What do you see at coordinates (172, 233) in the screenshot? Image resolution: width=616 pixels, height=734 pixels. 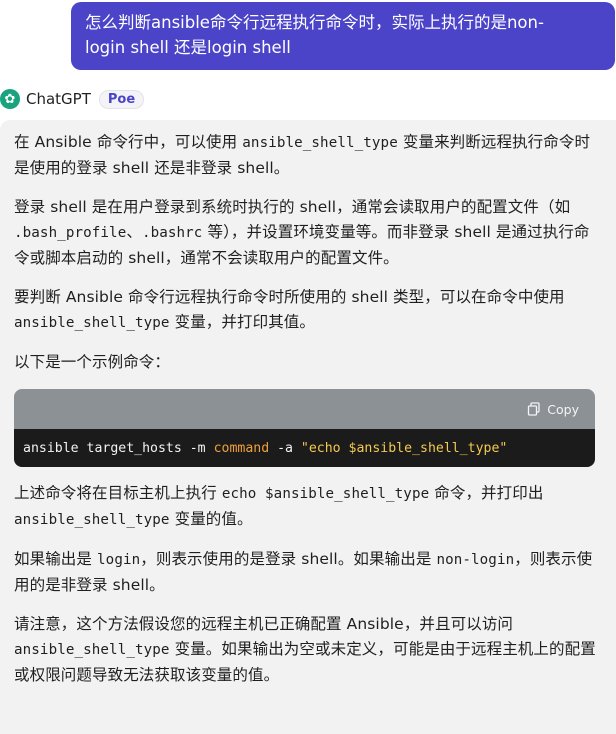 I see `inline-code: .bashrc` at bounding box center [172, 233].